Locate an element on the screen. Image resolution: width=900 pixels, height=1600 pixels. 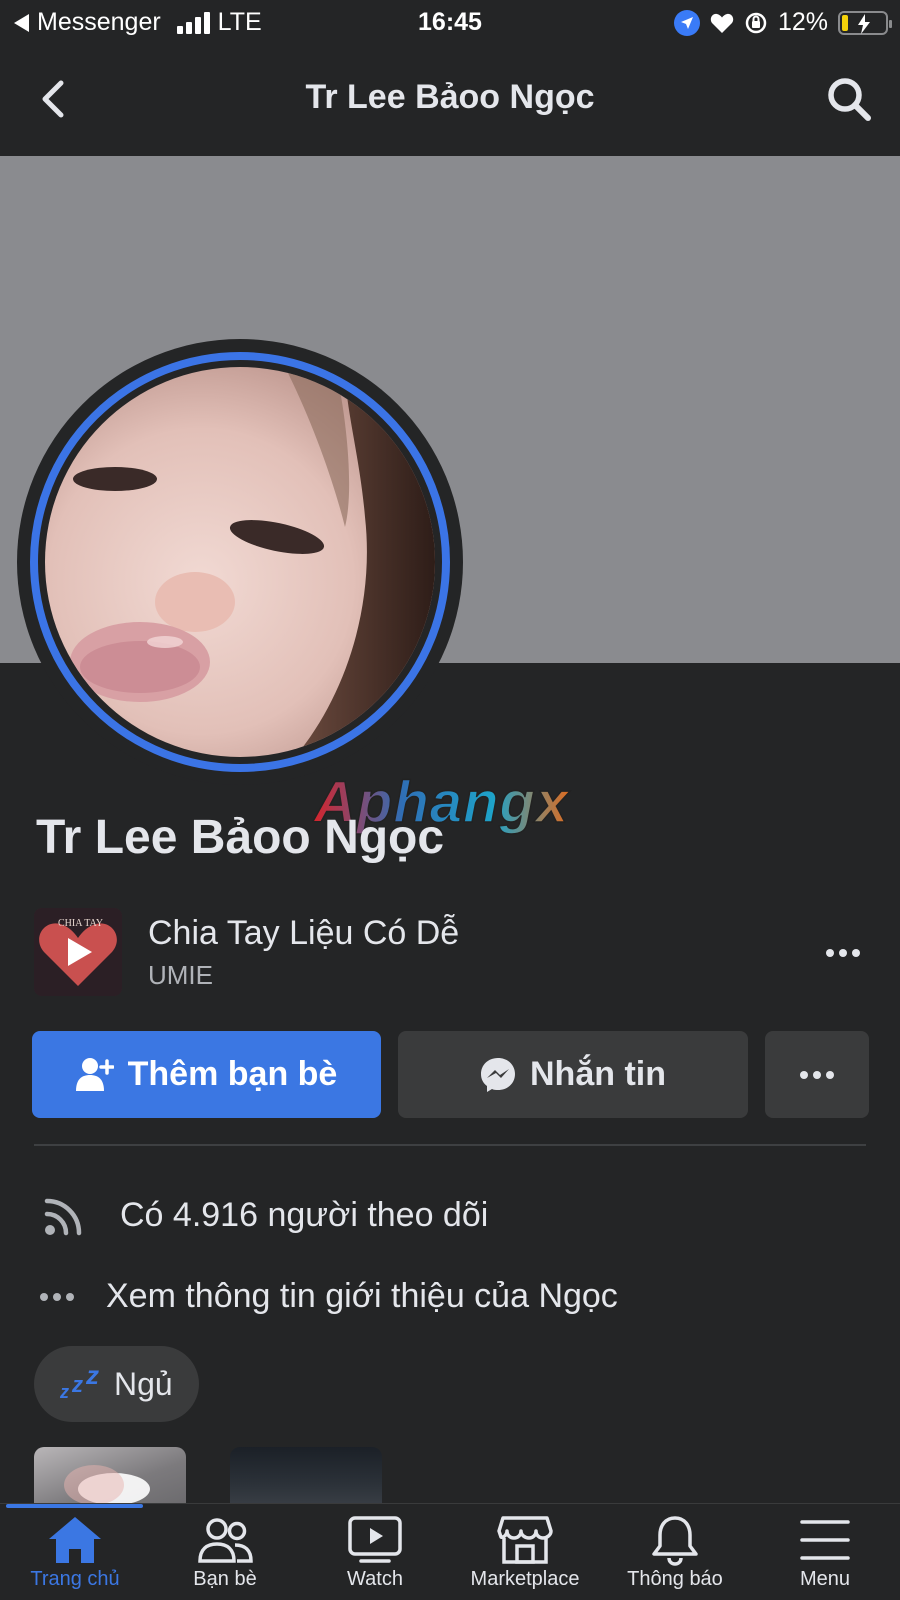
add-friend-button: Thêm bạn bè is located at coordinates (206, 1074).